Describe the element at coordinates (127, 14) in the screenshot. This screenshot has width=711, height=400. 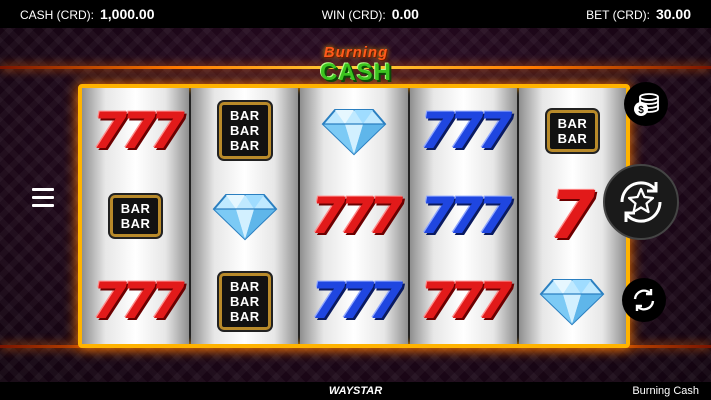
I see `cash-value: 1,000.00` at that location.